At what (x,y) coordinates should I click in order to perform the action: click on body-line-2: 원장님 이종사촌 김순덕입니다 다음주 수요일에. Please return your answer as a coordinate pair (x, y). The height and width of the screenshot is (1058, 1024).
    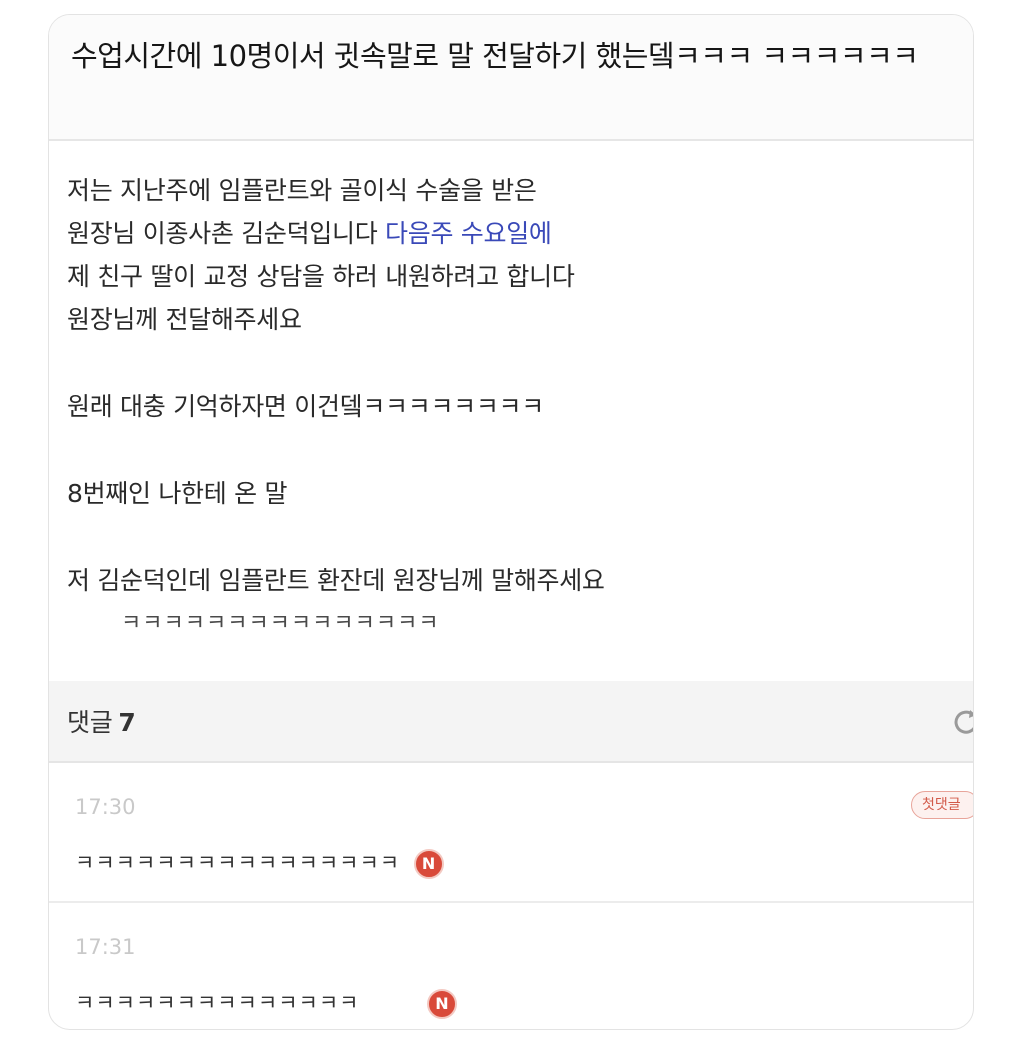
    Looking at the image, I should click on (309, 233).